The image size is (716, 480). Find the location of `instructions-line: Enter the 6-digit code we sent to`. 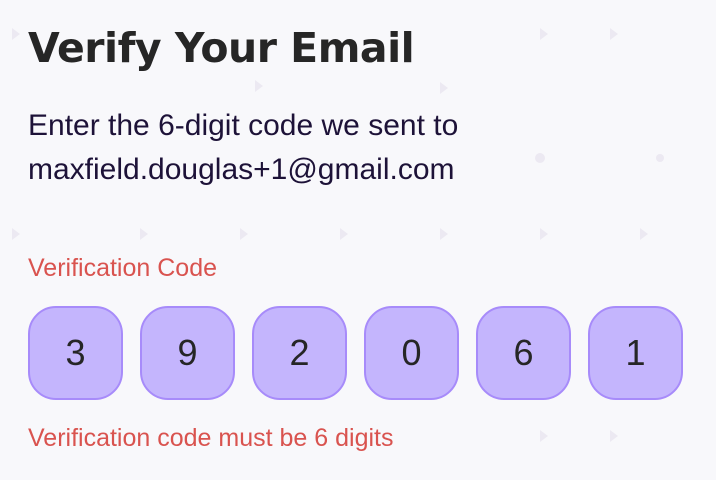

instructions-line: Enter the 6-digit code we sent to is located at coordinates (243, 125).